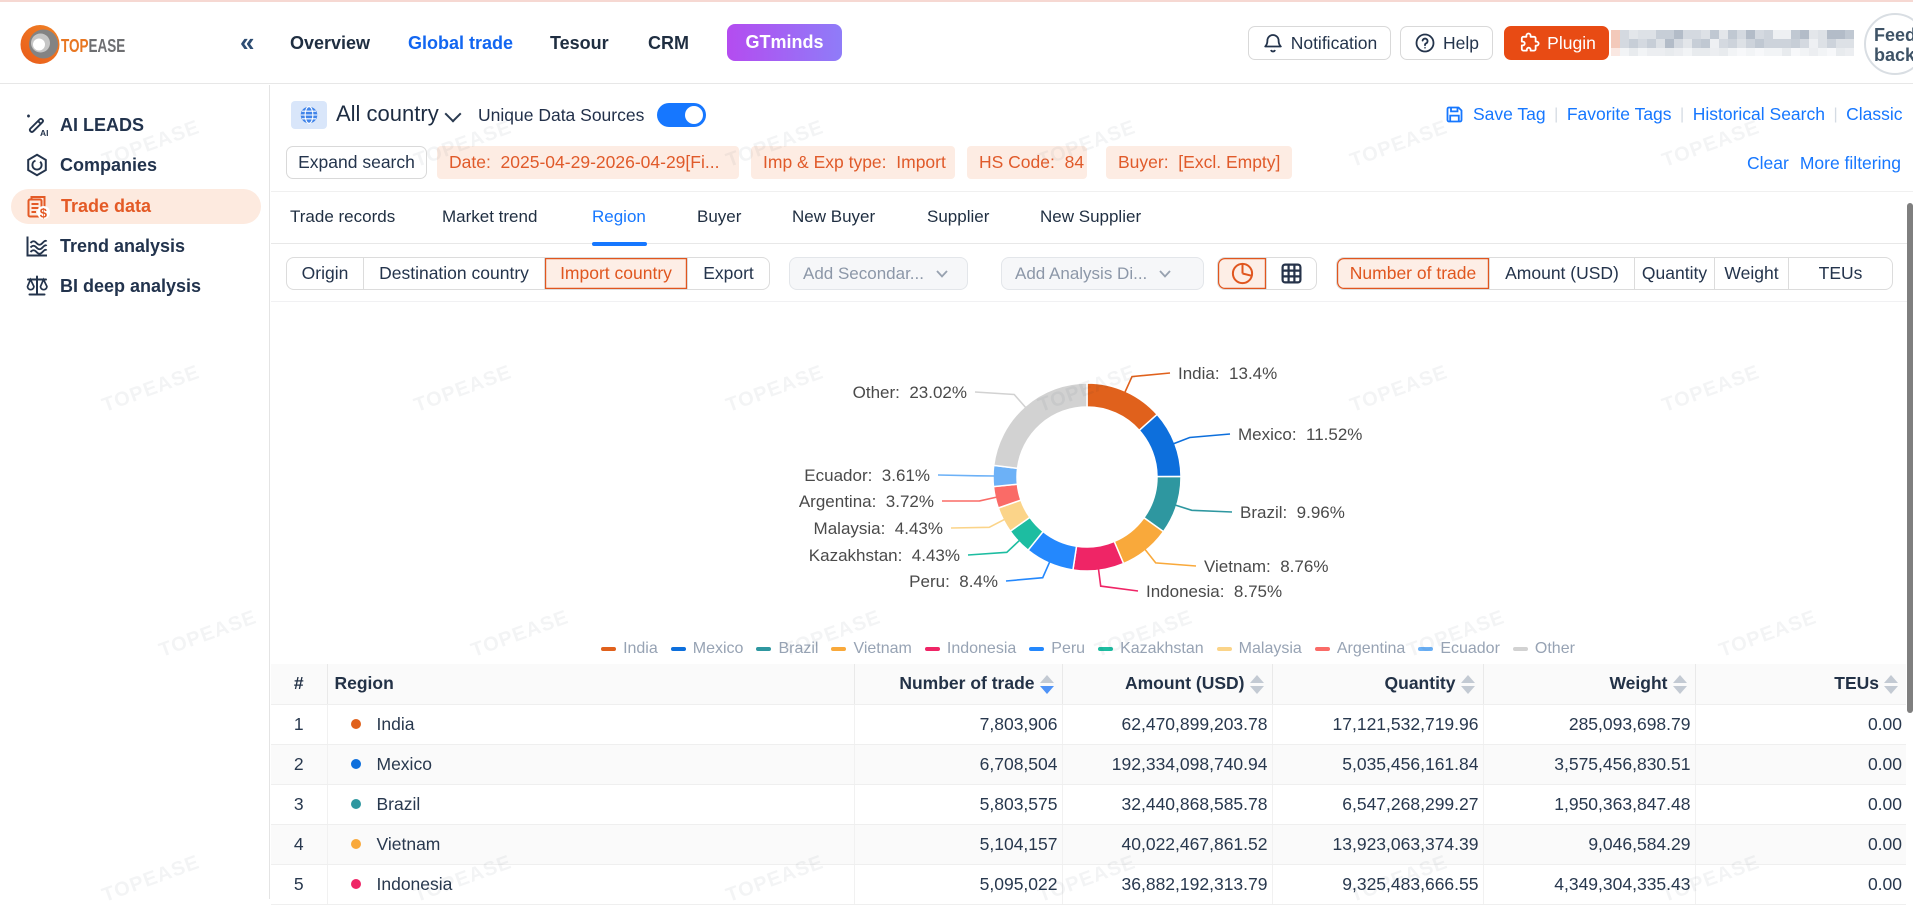  Describe the element at coordinates (867, 475) in the screenshot. I see `svg-text: Ecuador: 3.61%` at that location.